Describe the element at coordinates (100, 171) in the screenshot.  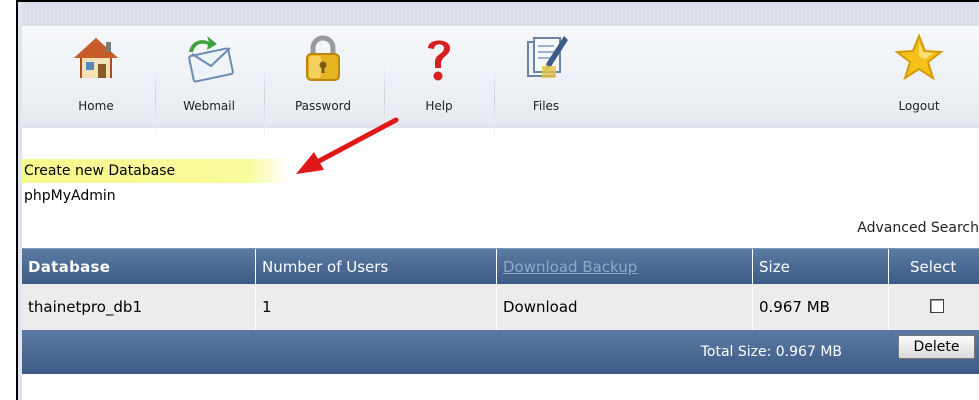
I see `create-database-label: Create new Database` at that location.